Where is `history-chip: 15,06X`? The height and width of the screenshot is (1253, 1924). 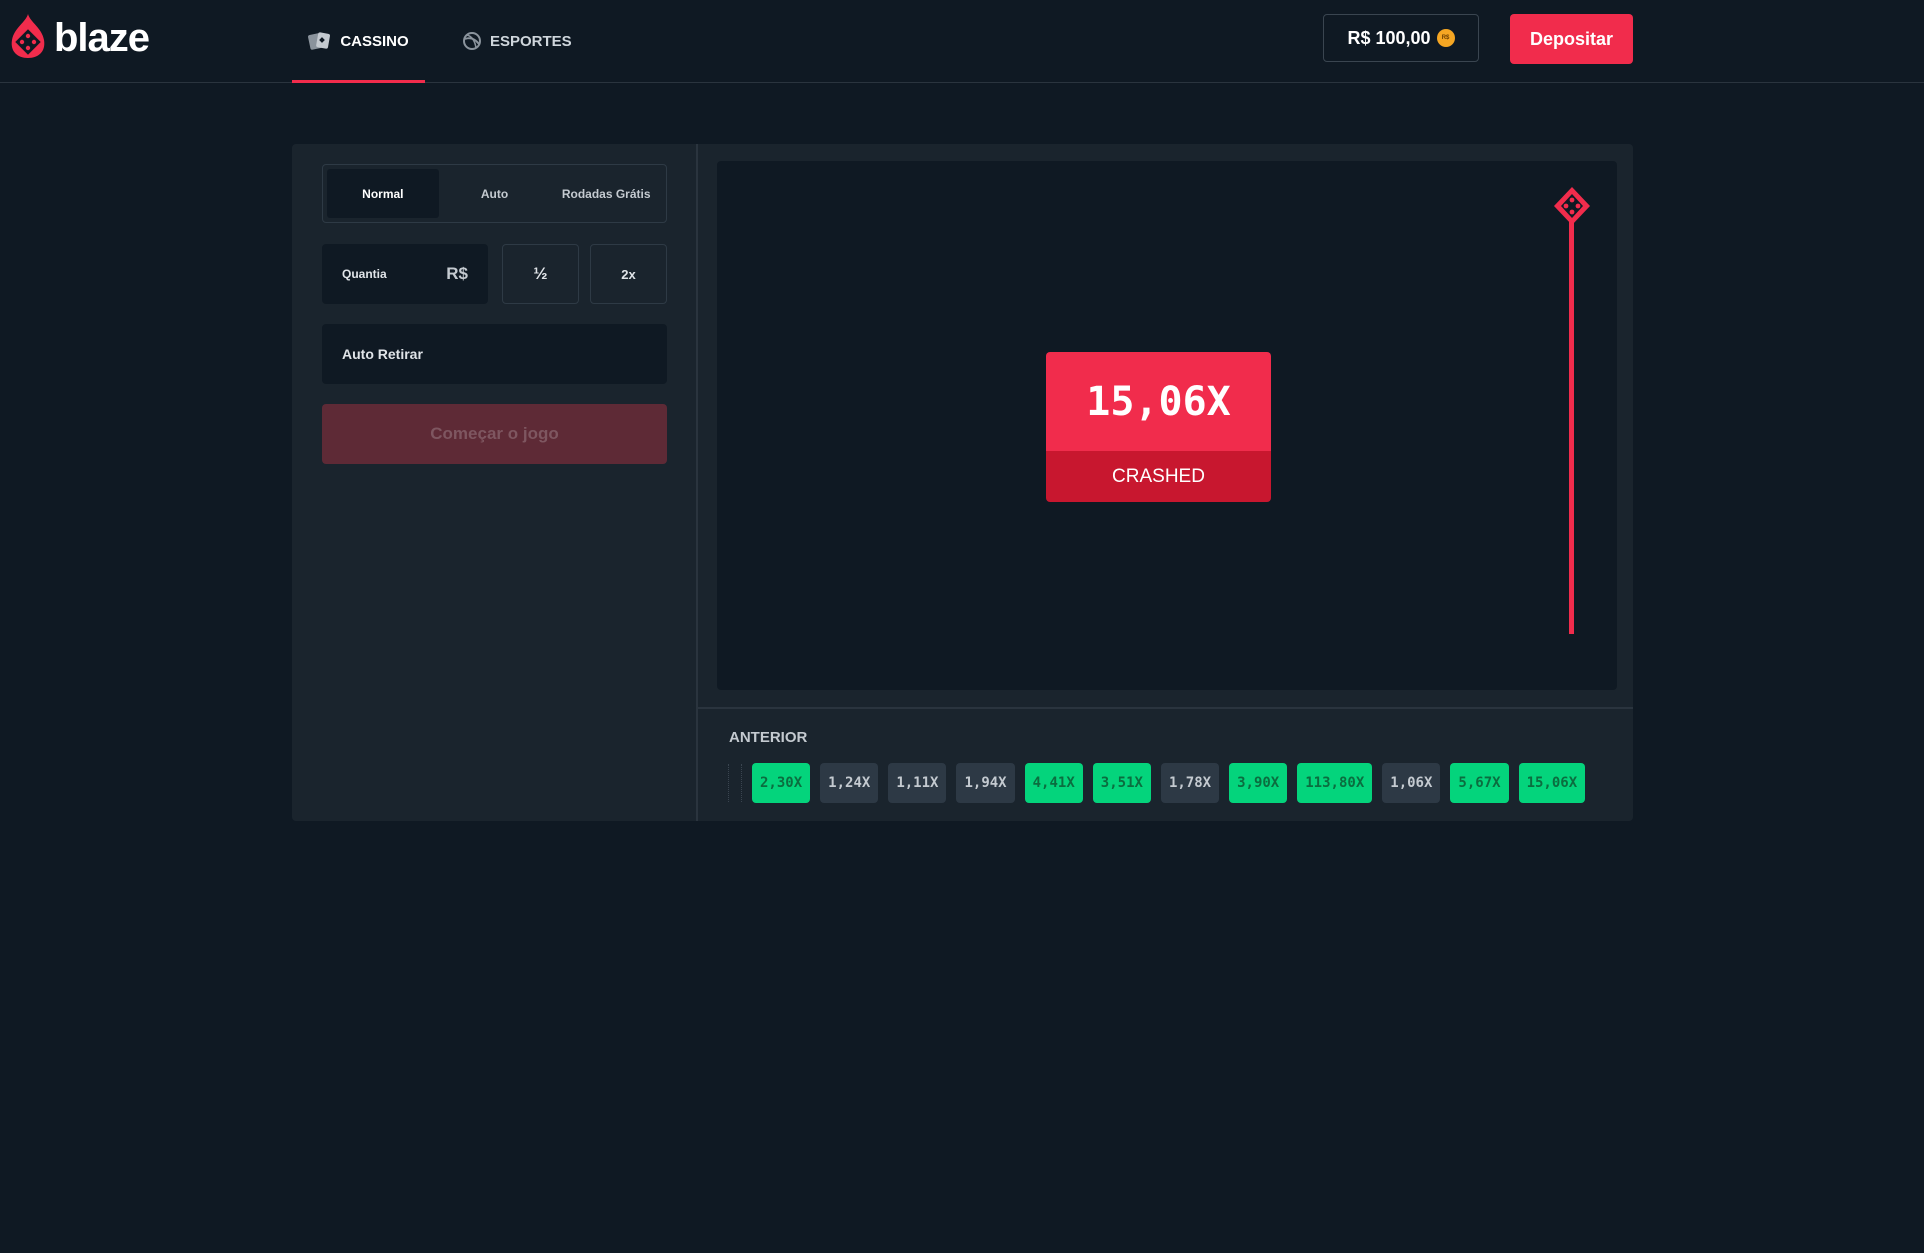 history-chip: 15,06X is located at coordinates (1552, 783).